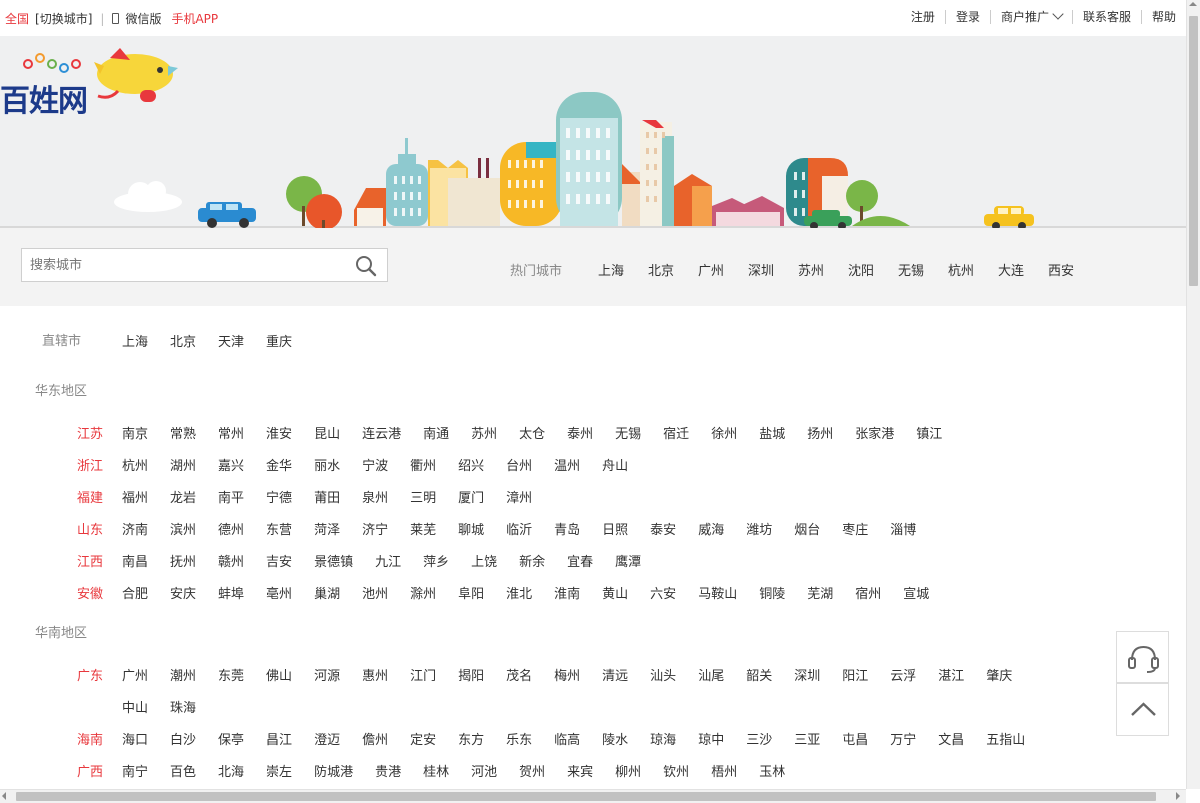  What do you see at coordinates (923, 17) in the screenshot?
I see `register-link: 注册` at bounding box center [923, 17].